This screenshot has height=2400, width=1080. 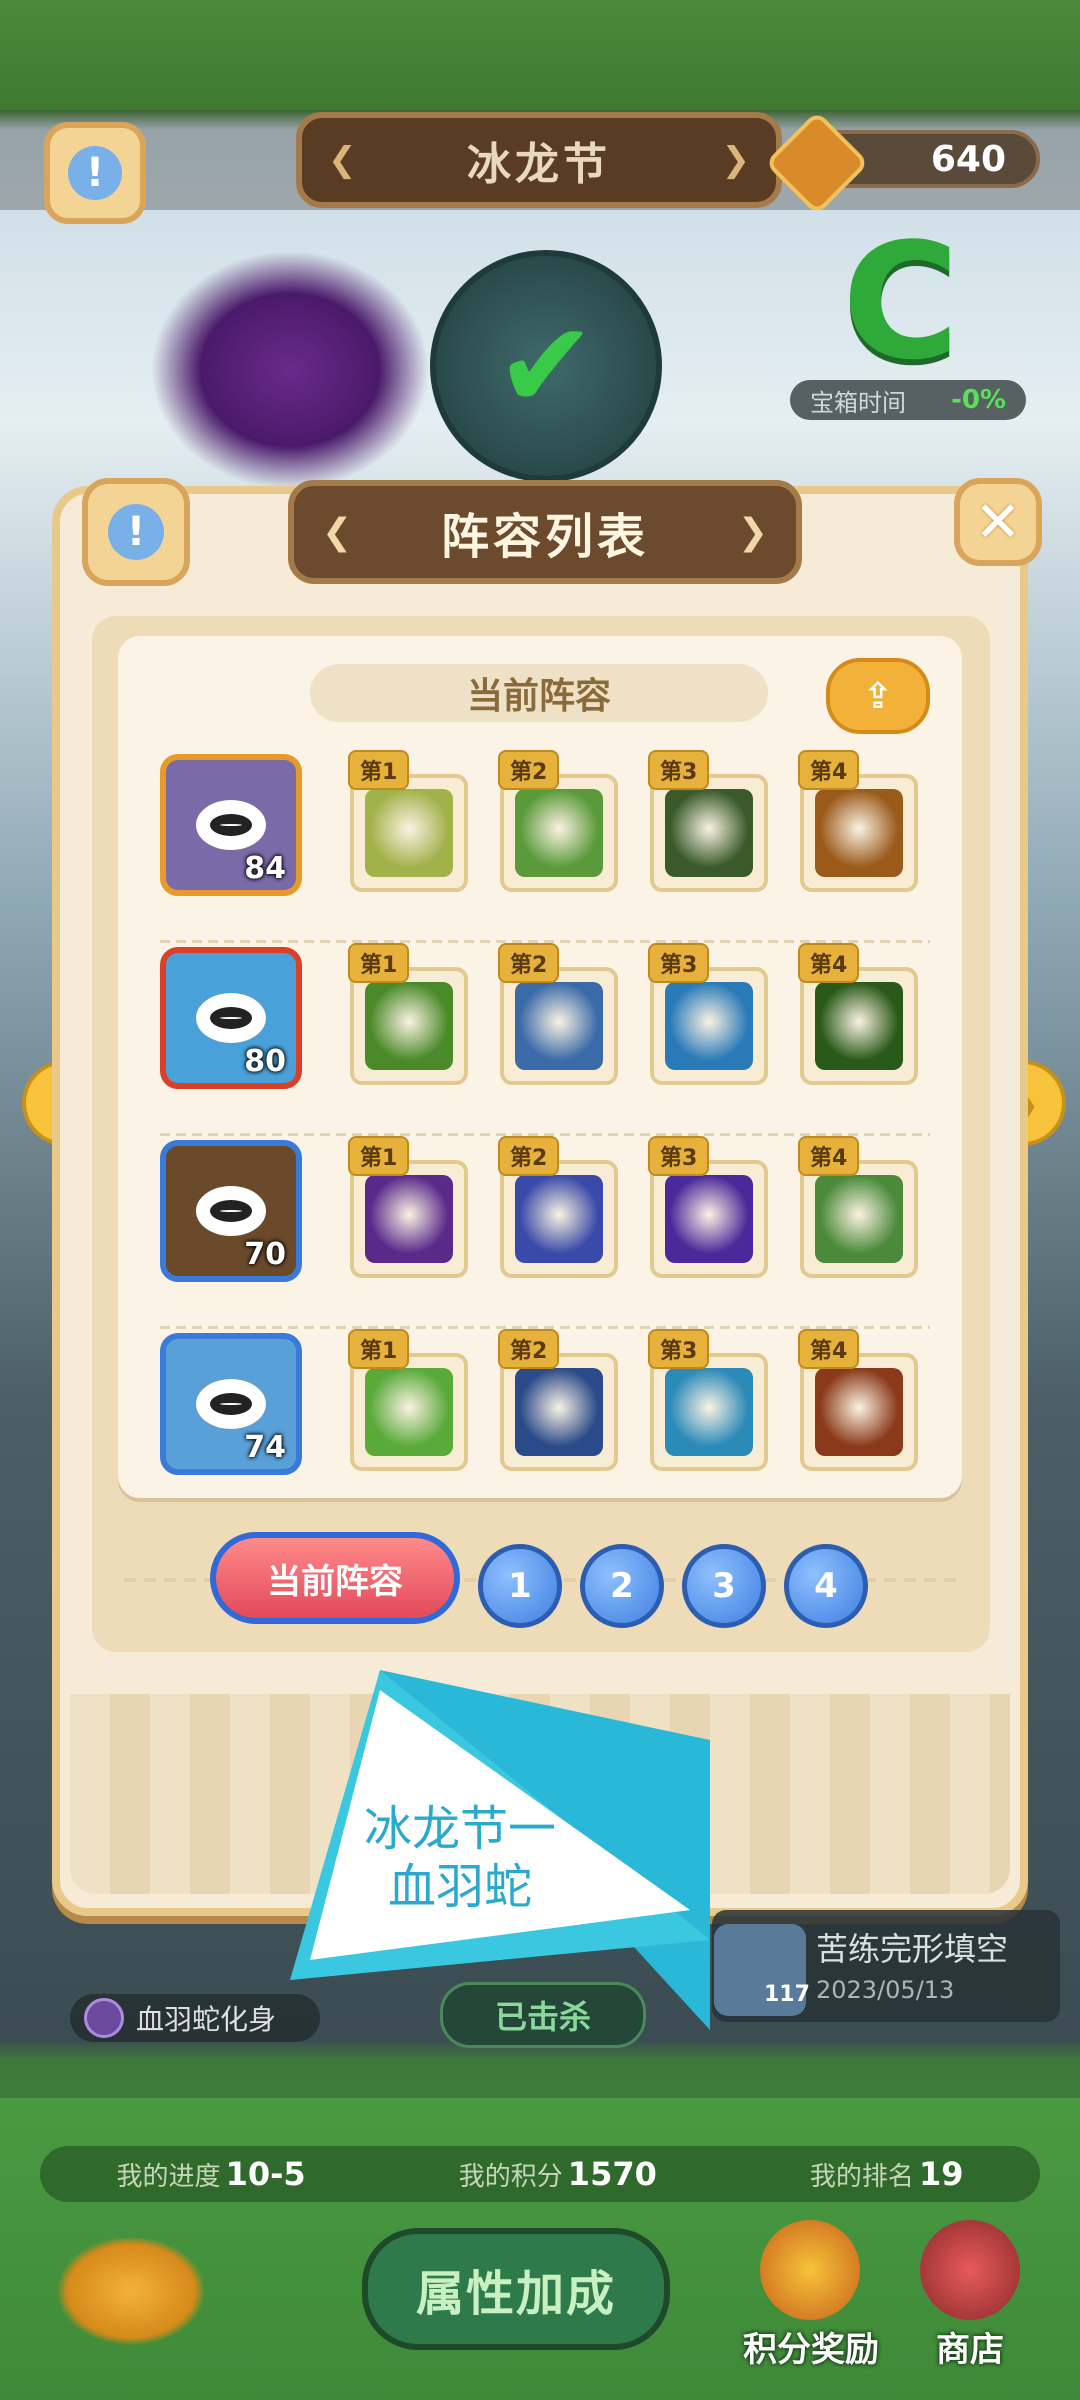 I want to click on event-title: 冰龙节, so click(x=539, y=164).